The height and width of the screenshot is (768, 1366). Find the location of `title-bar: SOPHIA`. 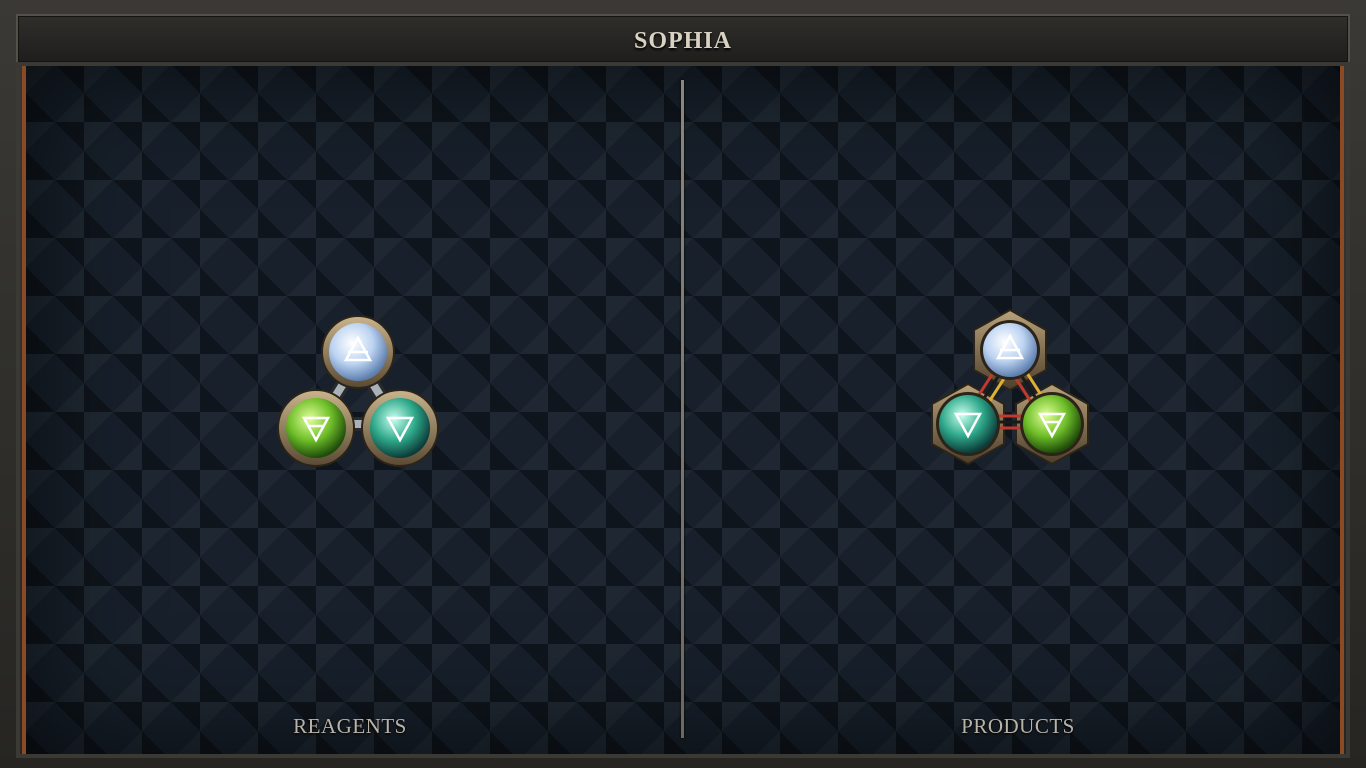

title-bar: SOPHIA is located at coordinates (683, 39).